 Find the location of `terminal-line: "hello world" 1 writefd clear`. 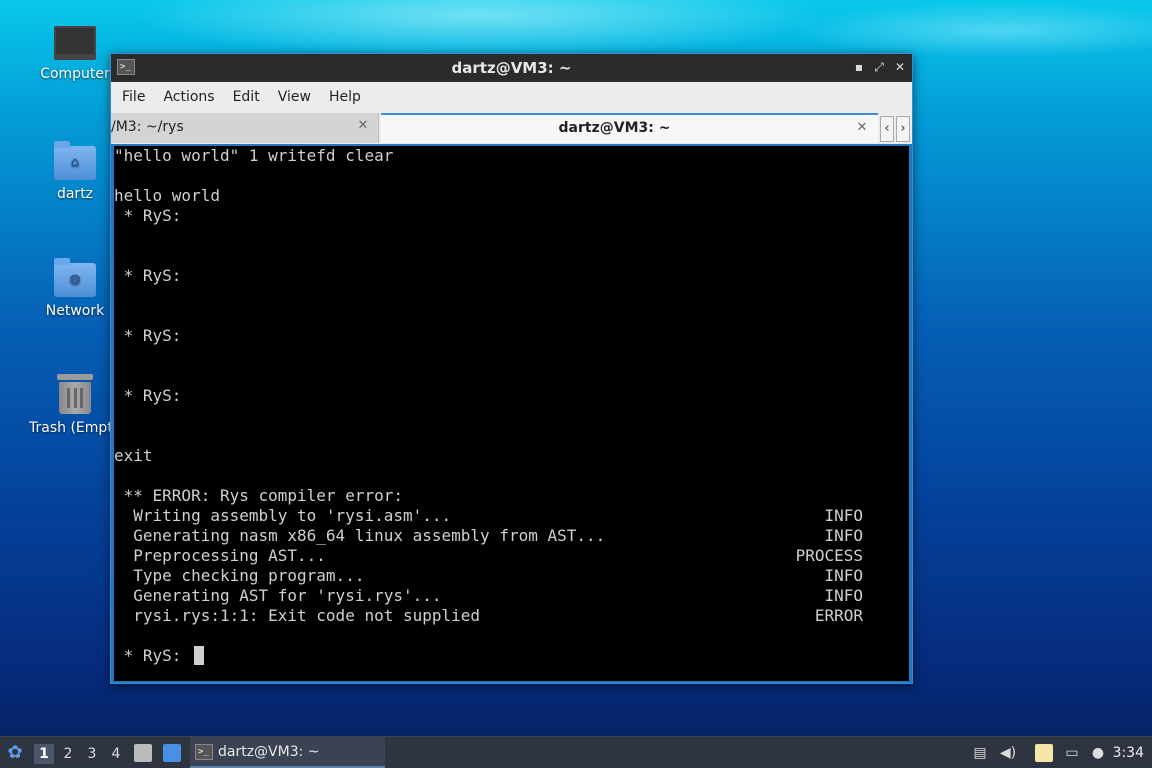

terminal-line: "hello world" 1 writefd clear is located at coordinates (254, 155).